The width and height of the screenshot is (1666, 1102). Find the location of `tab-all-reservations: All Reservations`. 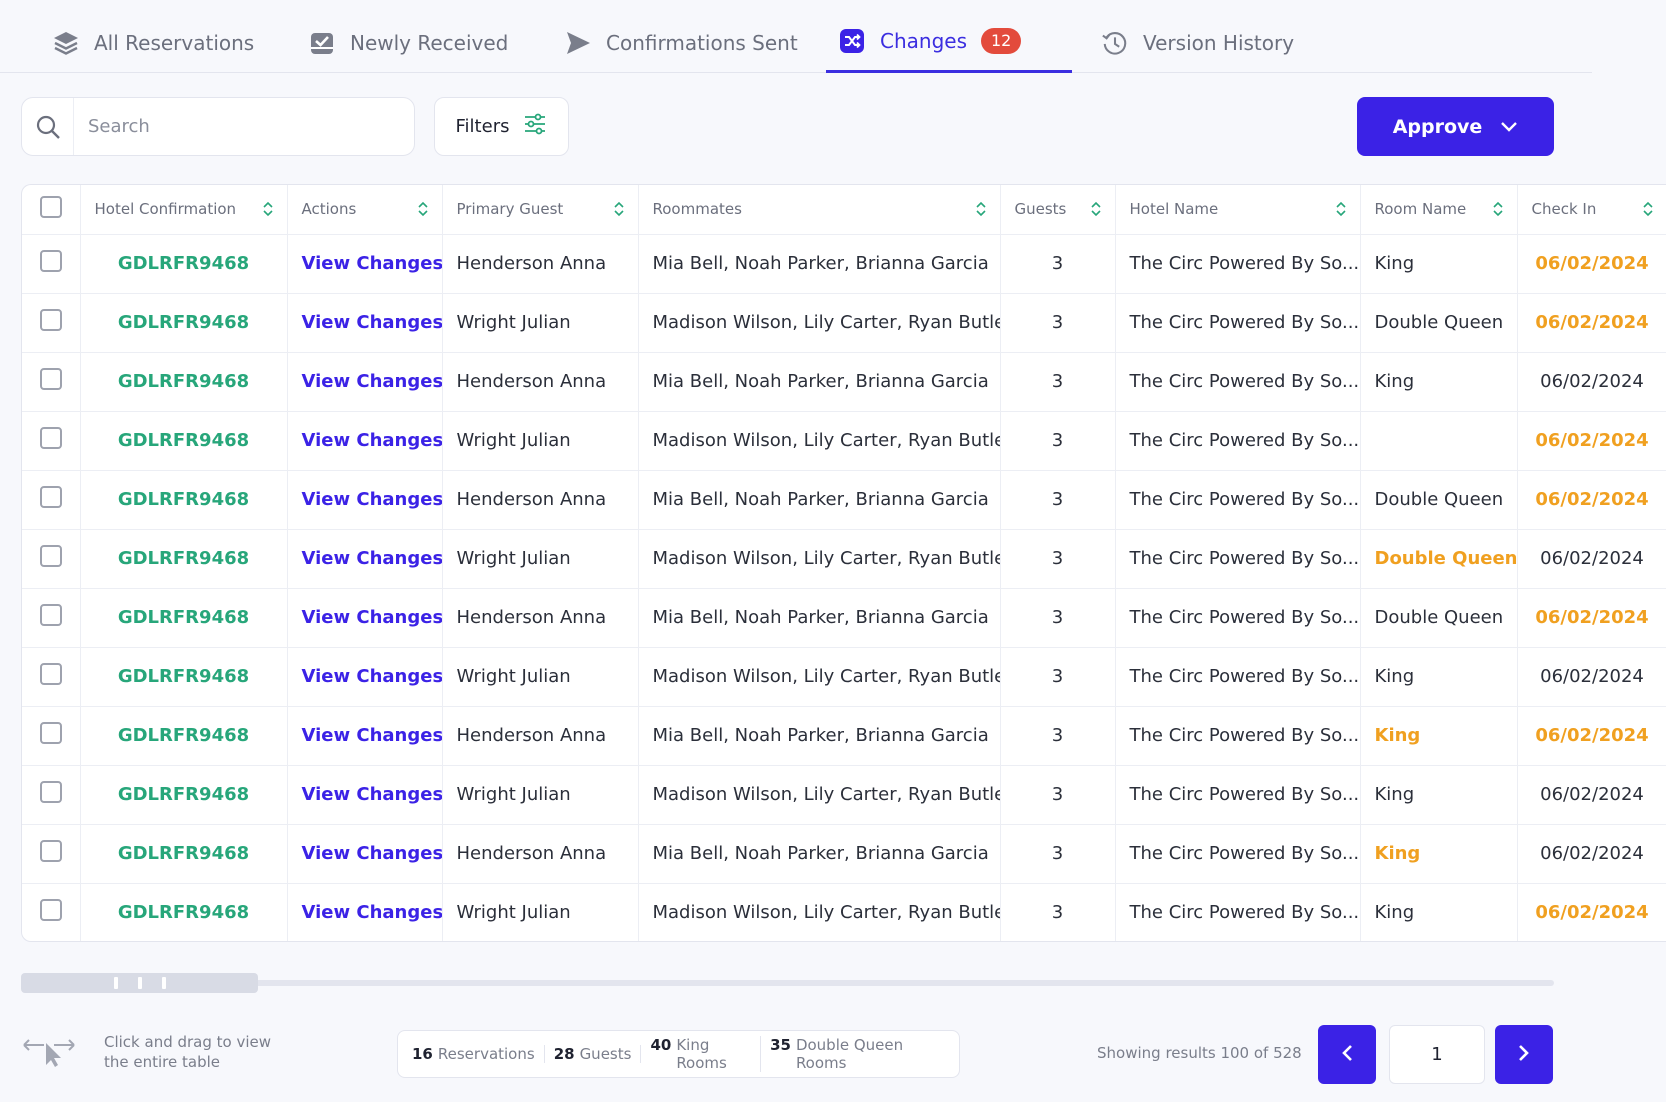

tab-all-reservations: All Reservations is located at coordinates (153, 47).